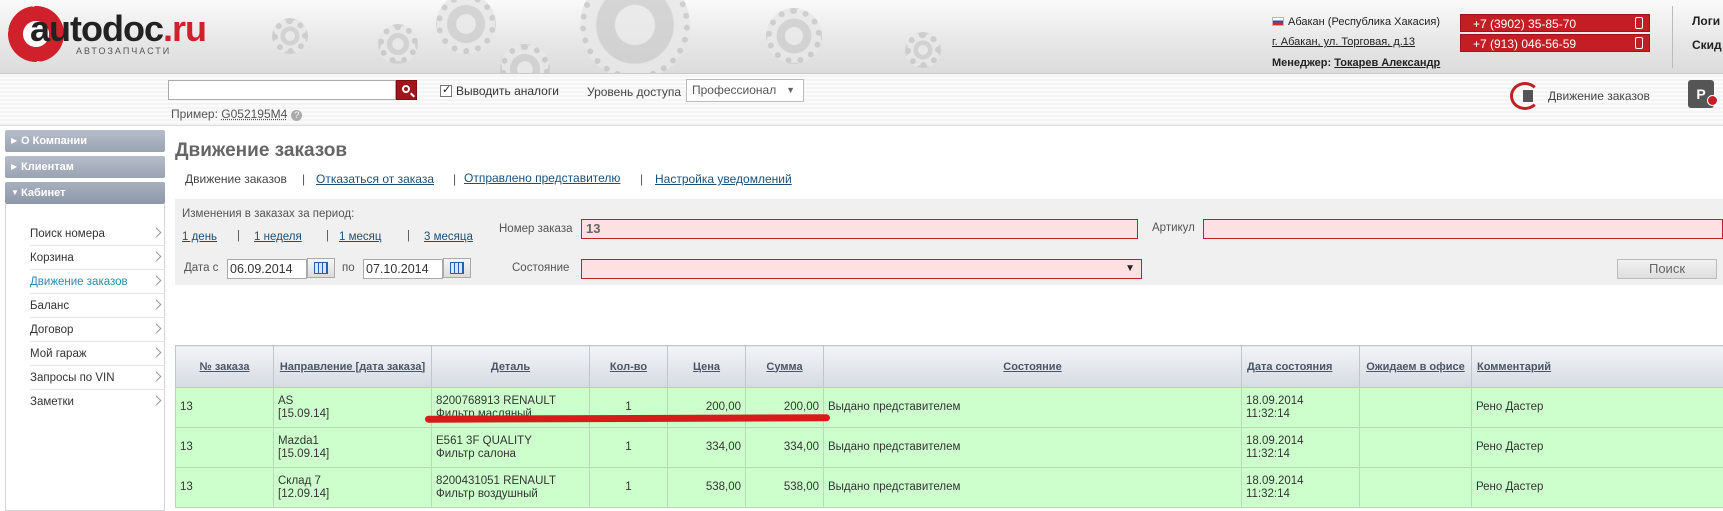 The image size is (1723, 511). I want to click on access-level-select: Профессионал ▼, so click(745, 90).